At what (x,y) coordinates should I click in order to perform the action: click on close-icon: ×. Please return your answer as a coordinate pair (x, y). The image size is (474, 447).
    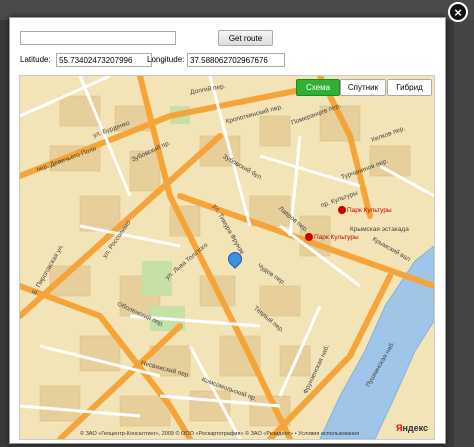
    Looking at the image, I should click on (458, 12).